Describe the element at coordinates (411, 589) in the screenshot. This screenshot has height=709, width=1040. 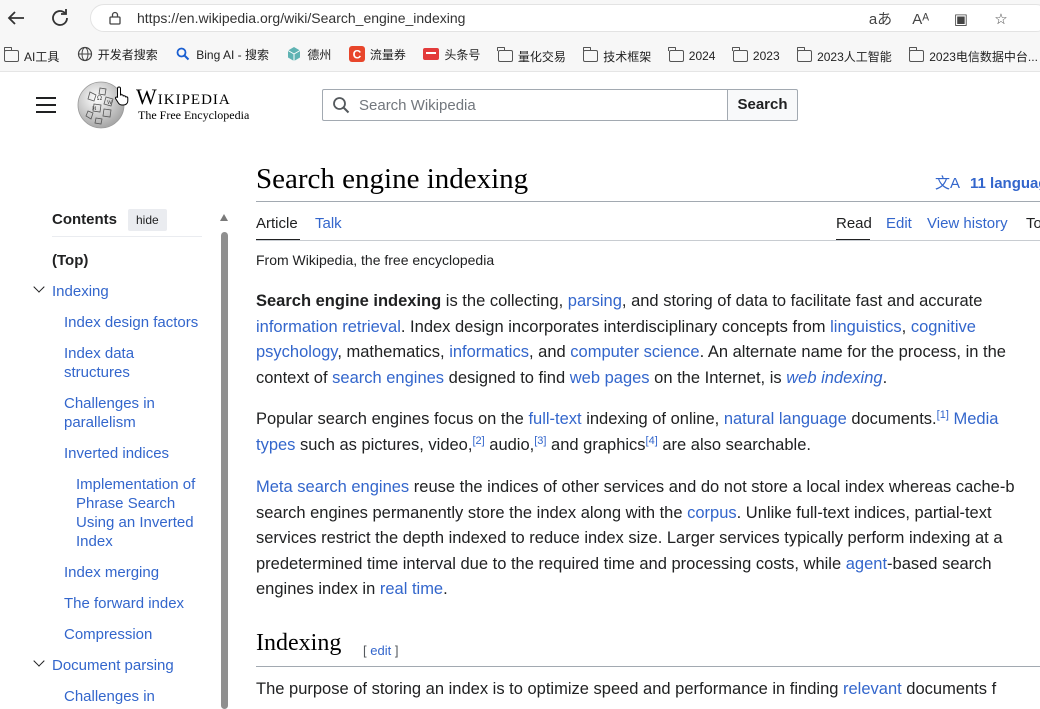
I see `link-real-time: real time` at that location.